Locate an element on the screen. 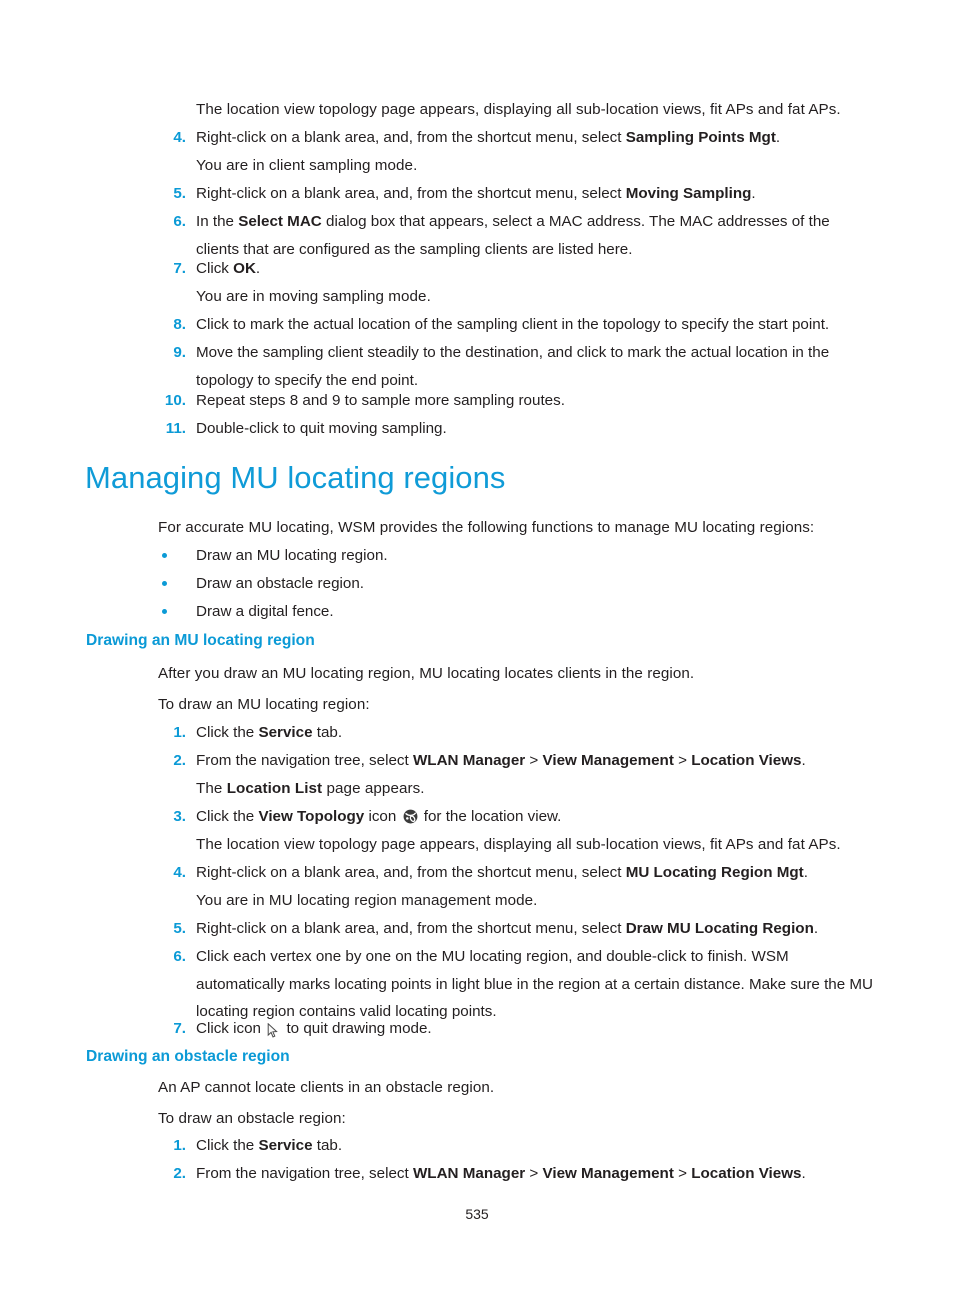  list-text-post: for the location view. is located at coordinates (490, 816).